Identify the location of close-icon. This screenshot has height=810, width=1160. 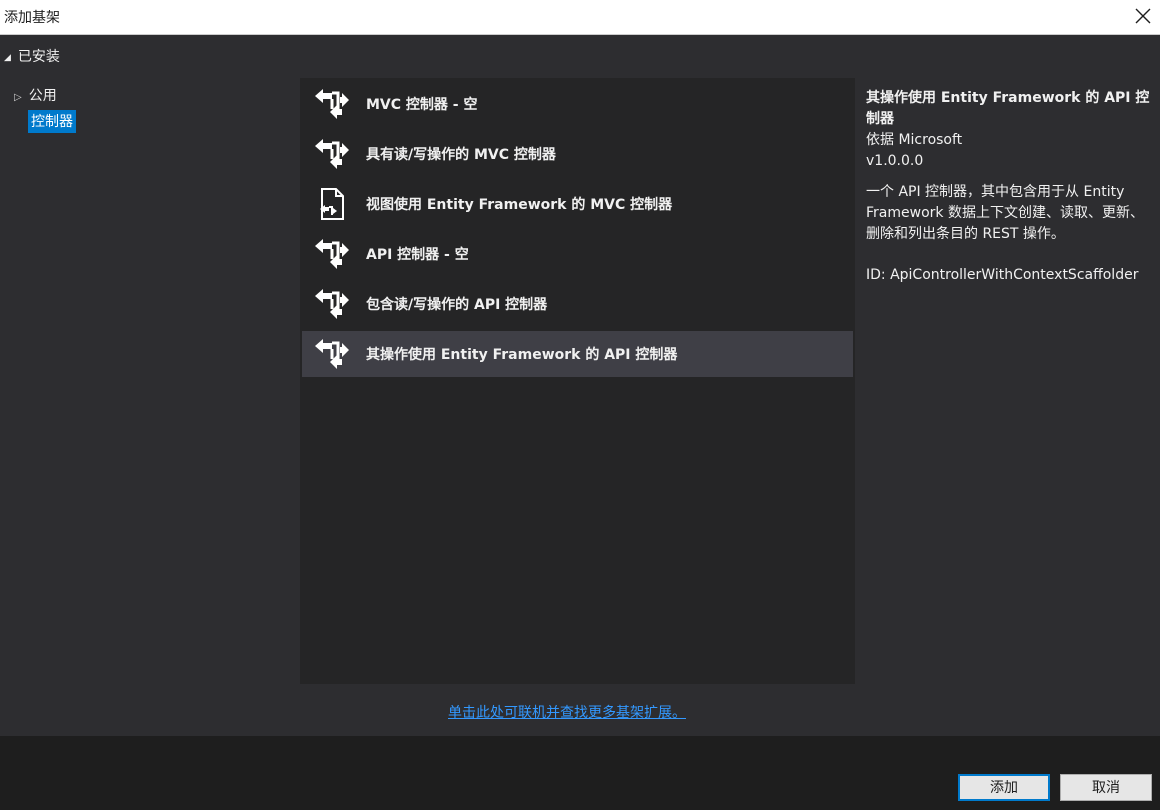
(1143, 16).